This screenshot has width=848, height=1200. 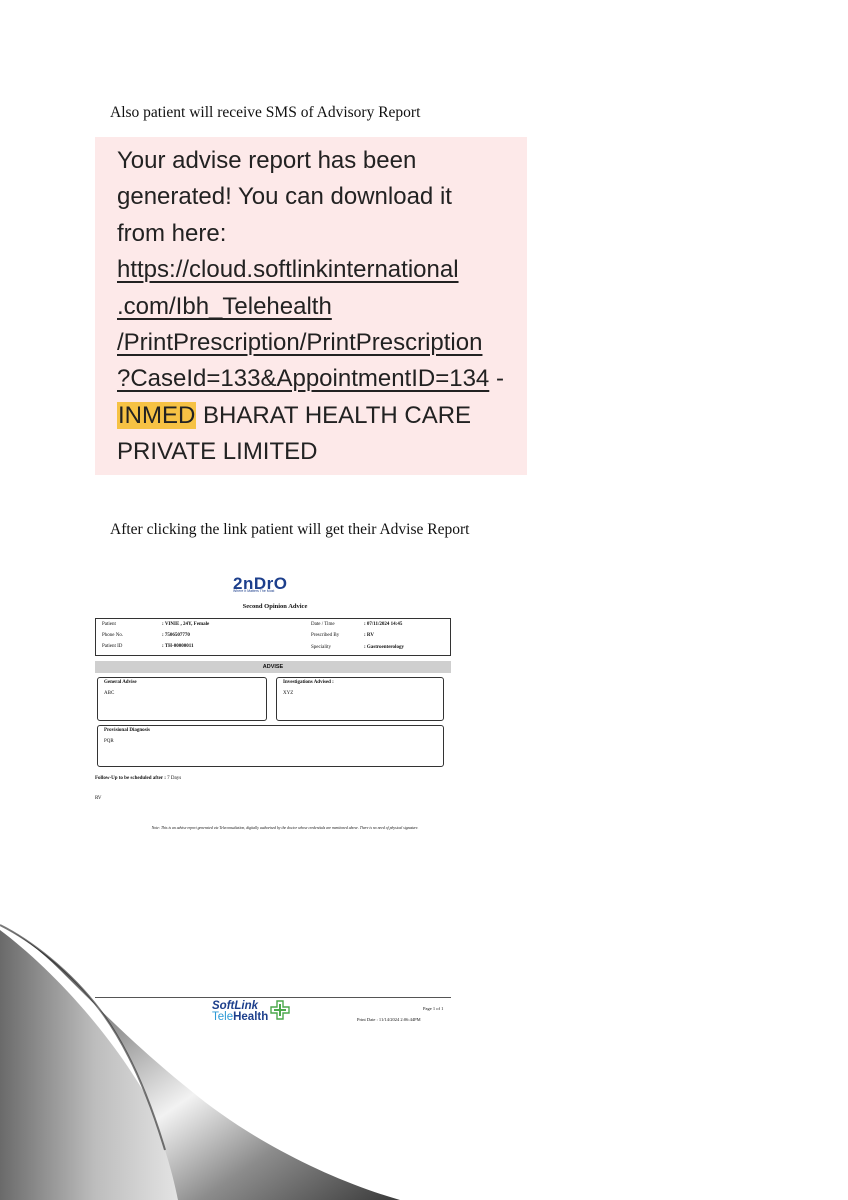 What do you see at coordinates (157, 415) in the screenshot?
I see `sms-highlight: INMED` at bounding box center [157, 415].